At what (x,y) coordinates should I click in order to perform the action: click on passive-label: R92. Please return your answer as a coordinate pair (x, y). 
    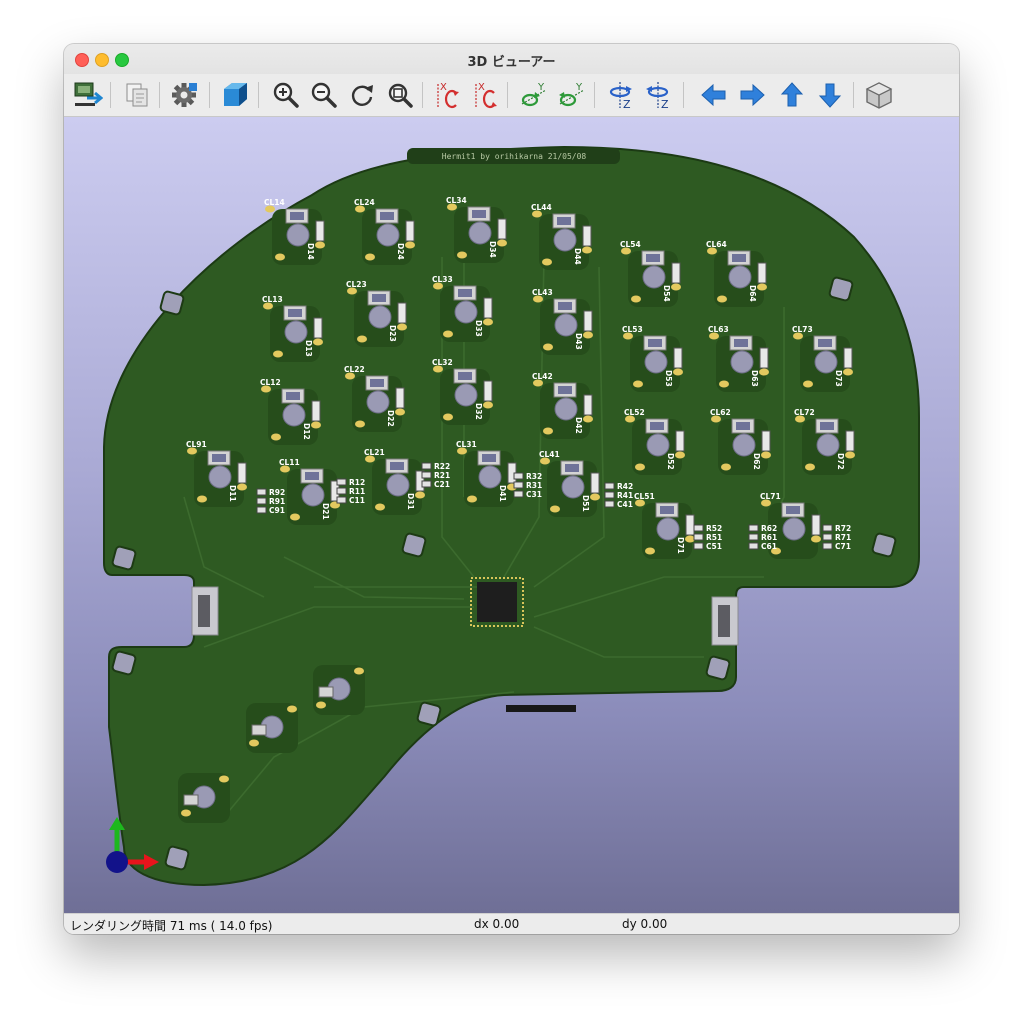
    Looking at the image, I should click on (277, 492).